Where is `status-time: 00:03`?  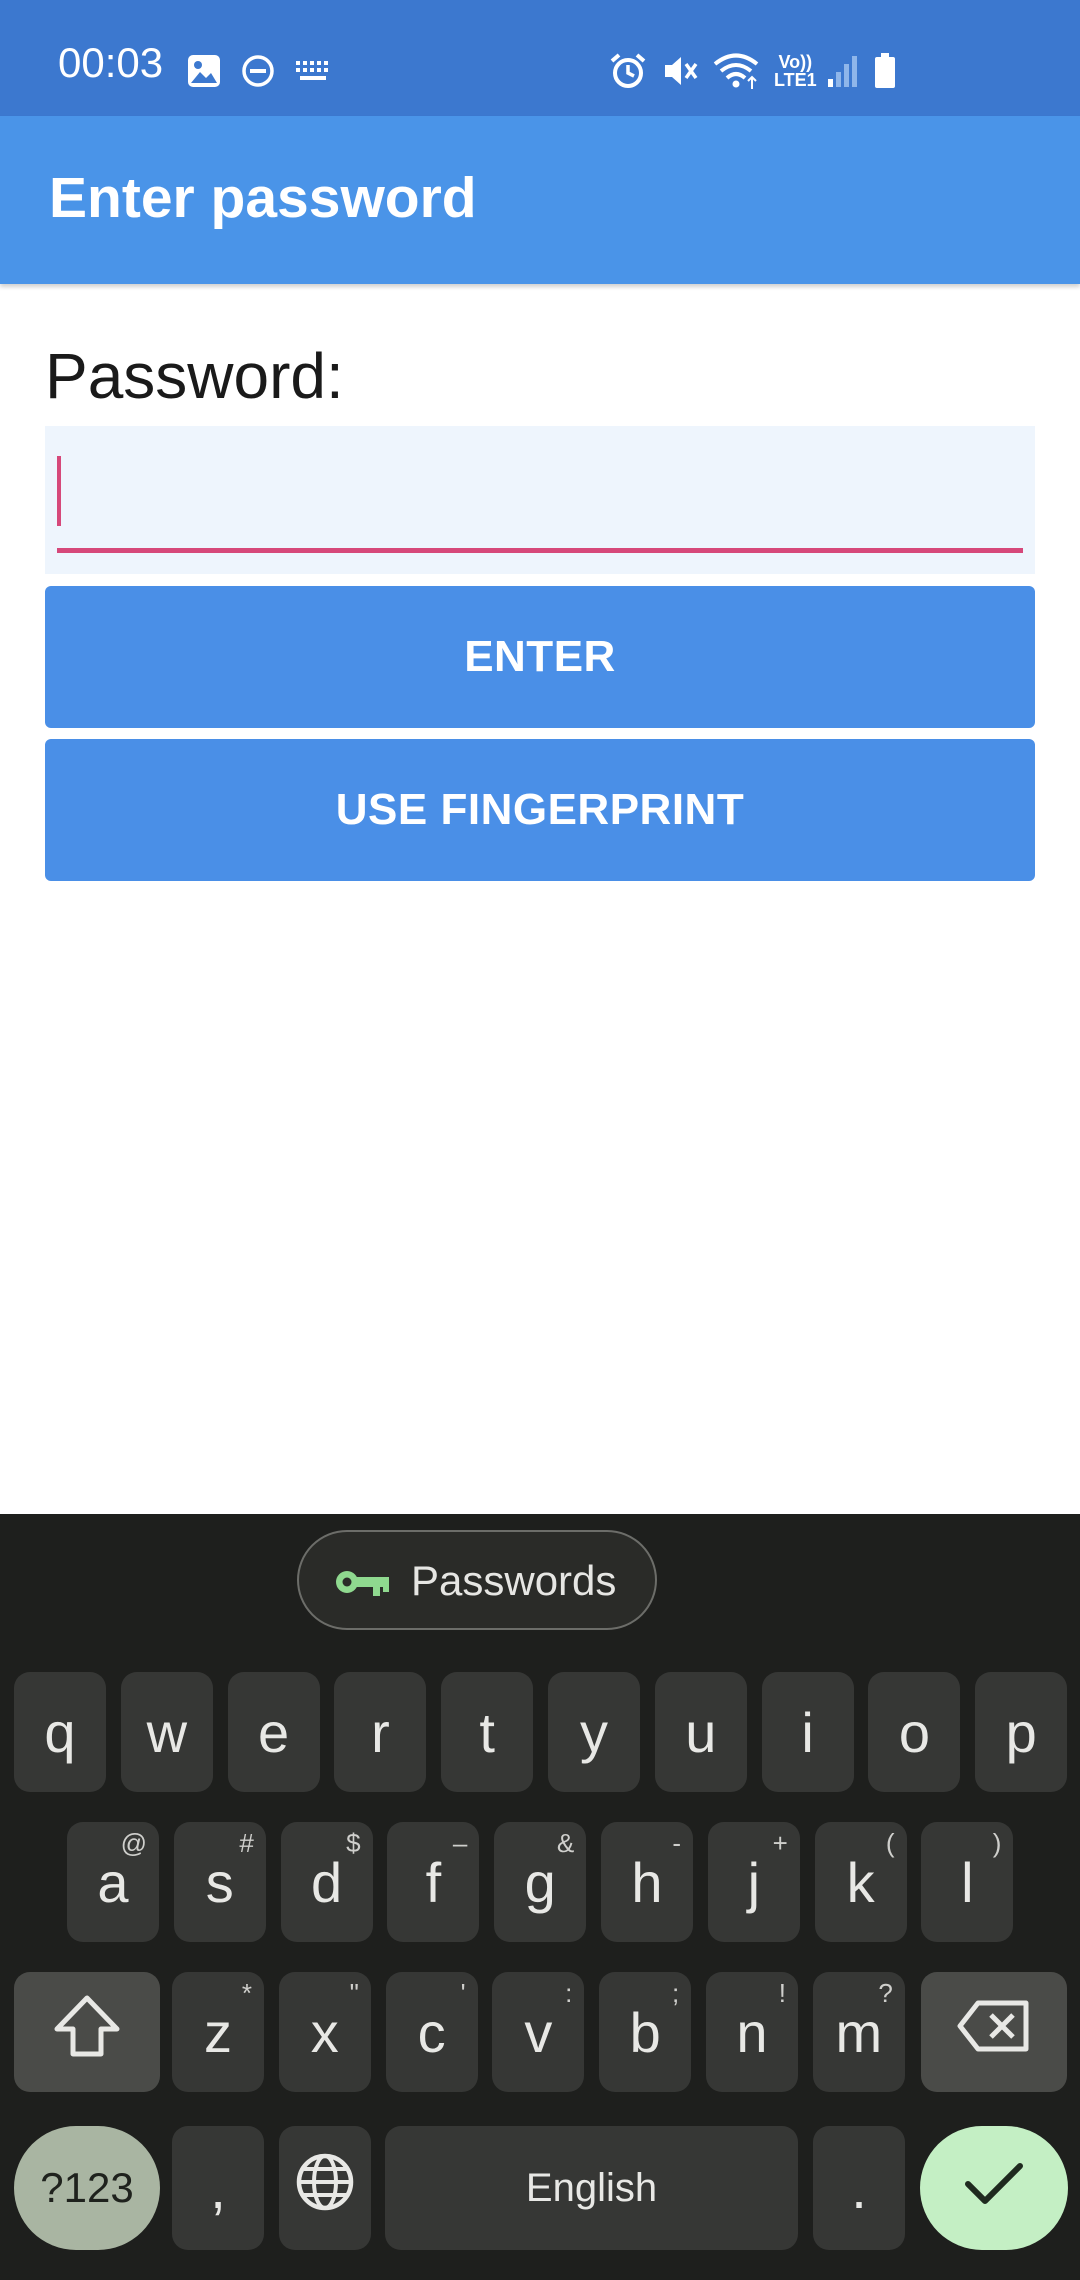 status-time: 00:03 is located at coordinates (111, 62).